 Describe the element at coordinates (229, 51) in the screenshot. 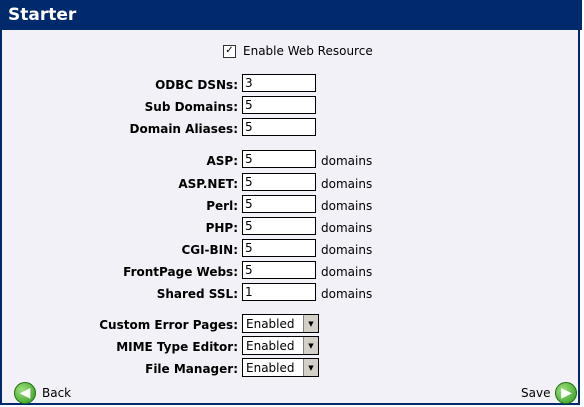

I see `enable-web-resource-checkbox: ✓` at that location.